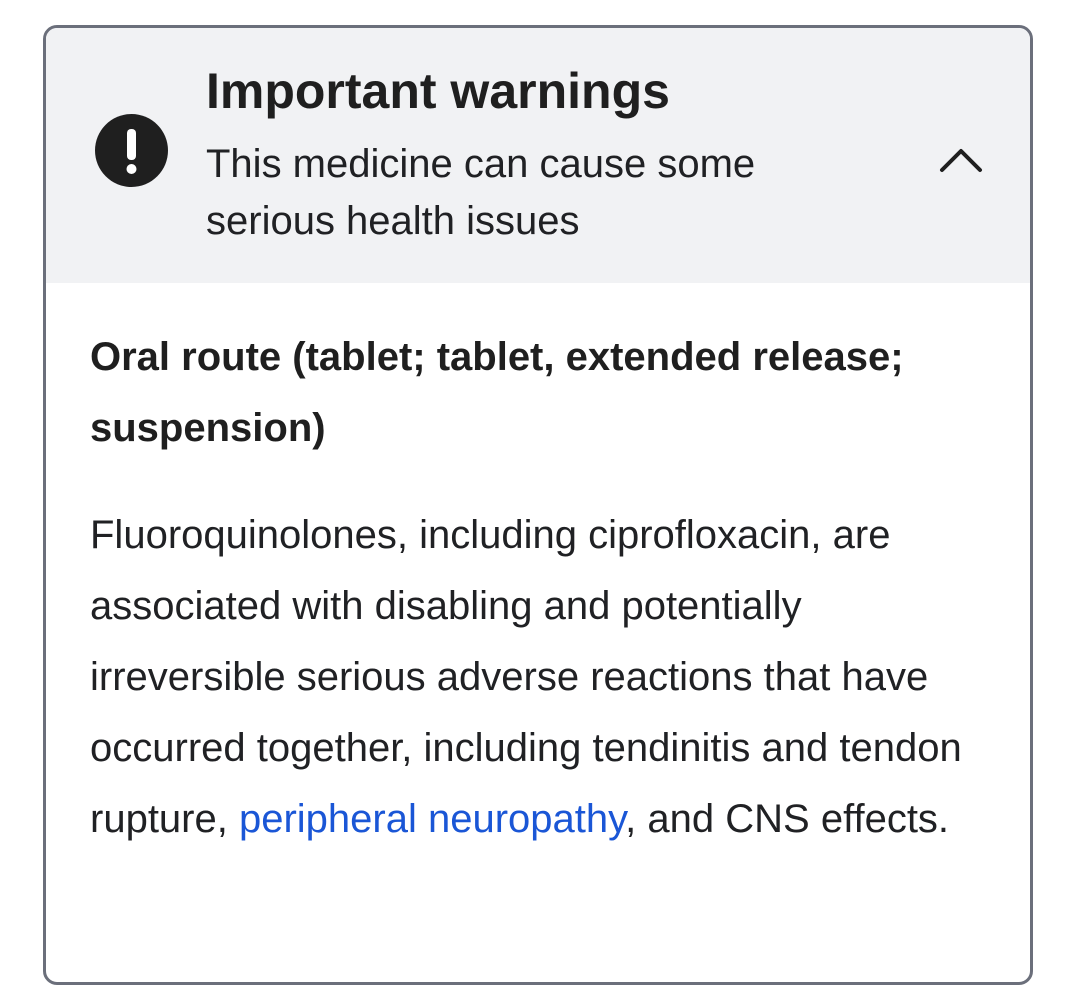 Image resolution: width=1080 pixels, height=985 pixels. I want to click on peripheral-neuropathy-link: peripheral neuropathy, so click(432, 819).